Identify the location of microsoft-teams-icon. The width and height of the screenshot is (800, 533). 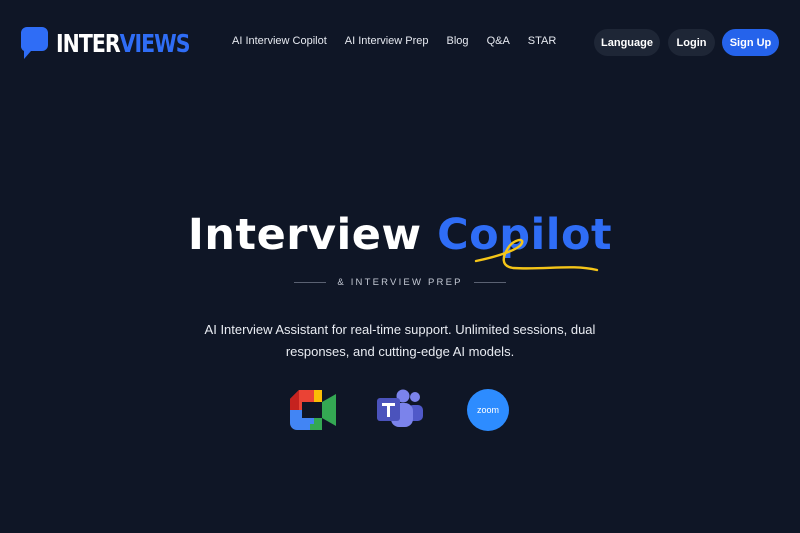
(400, 408).